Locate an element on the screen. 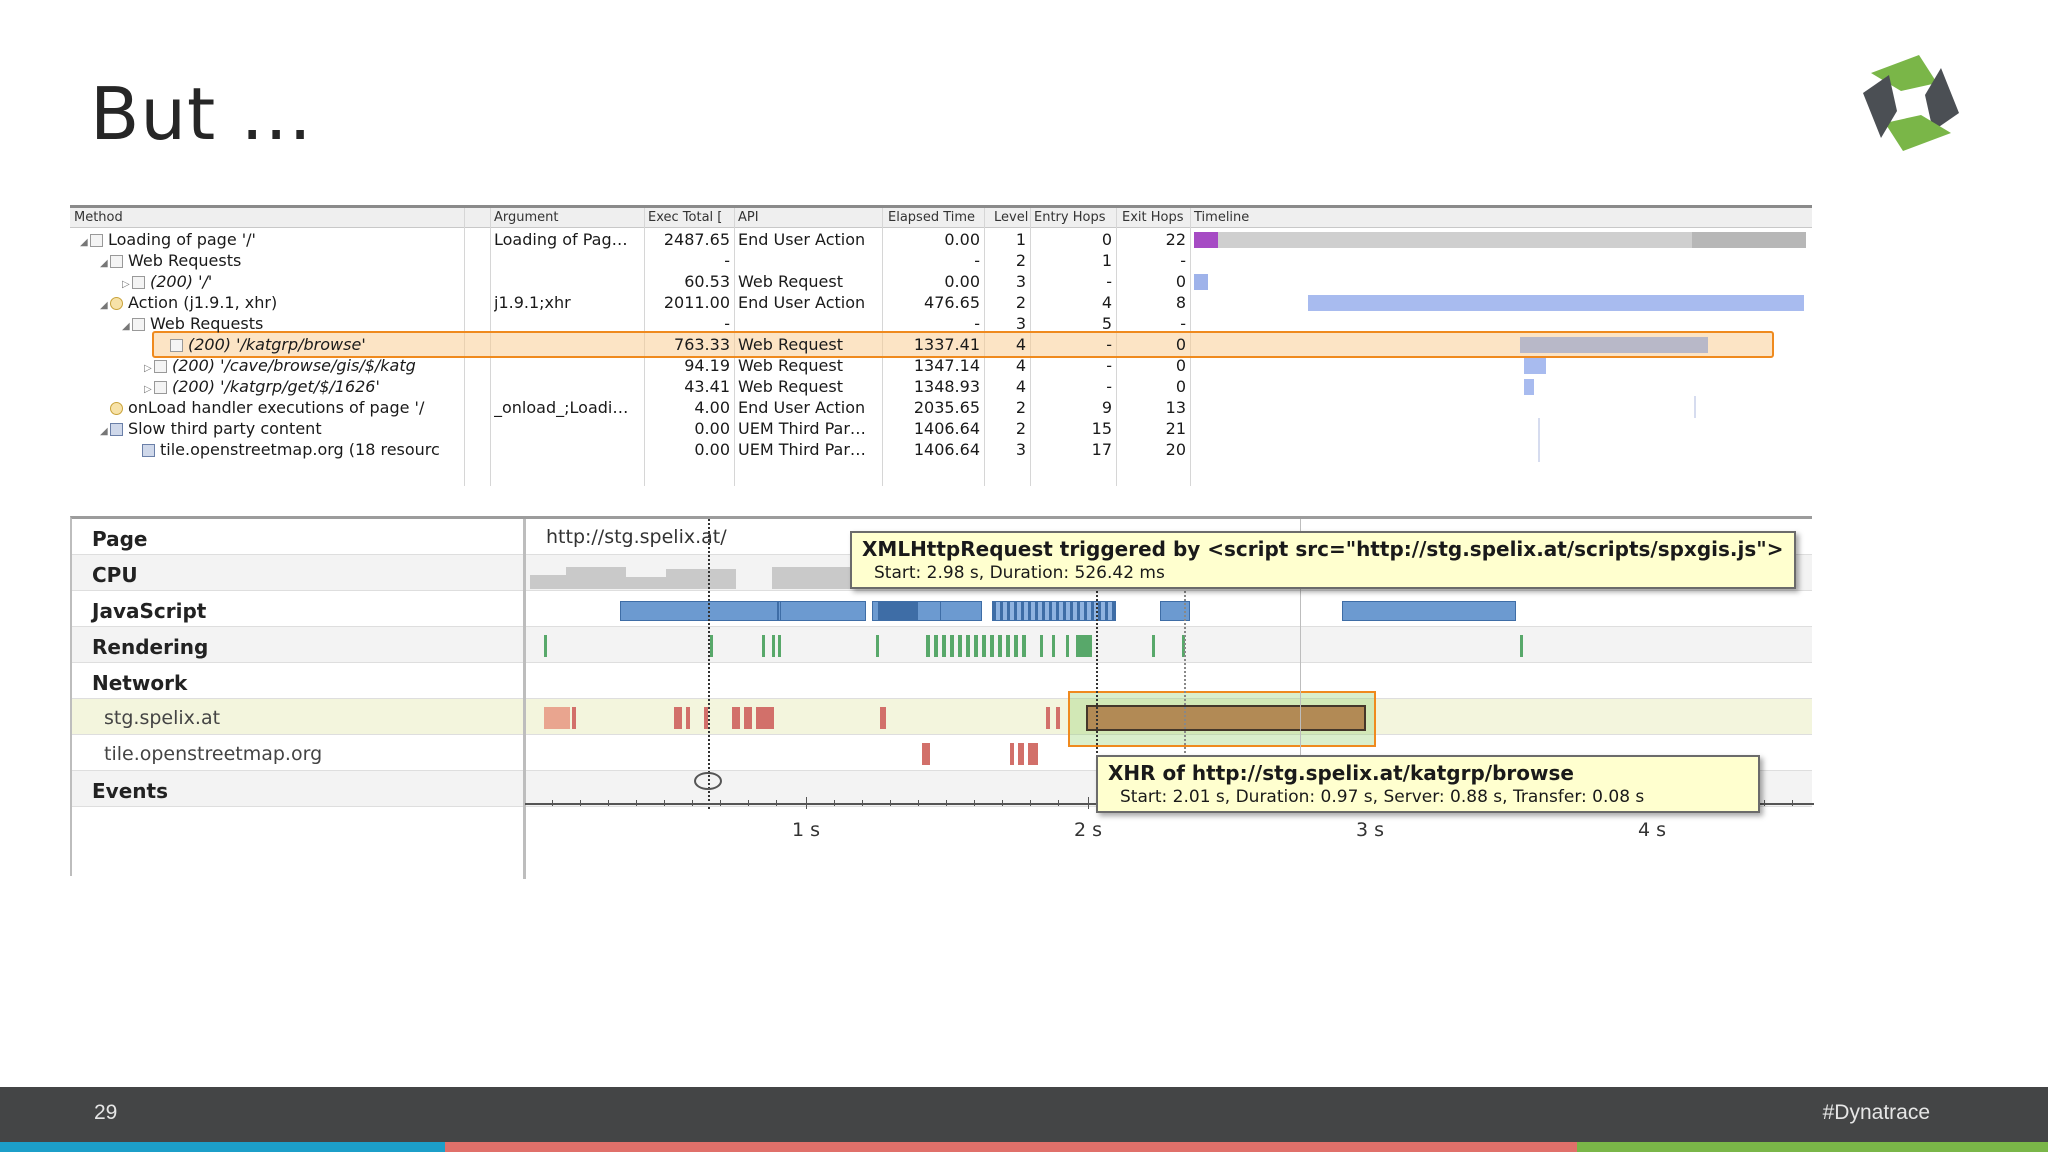  row-level: 1 is located at coordinates (1020, 239).